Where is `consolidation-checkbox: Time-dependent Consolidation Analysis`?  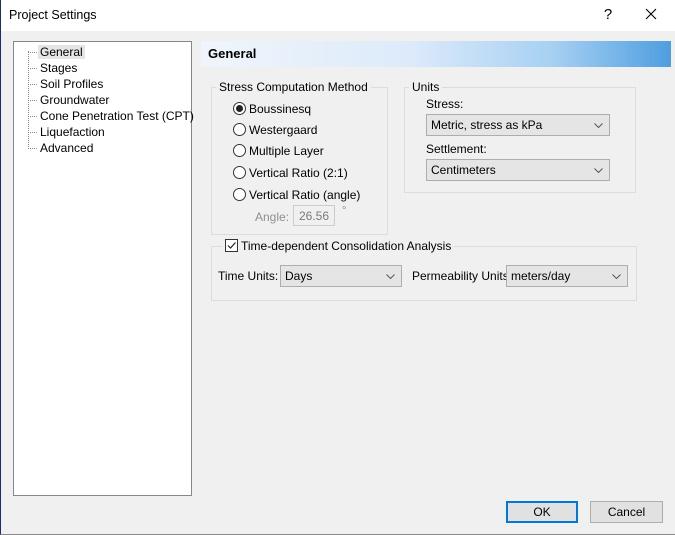
consolidation-checkbox: Time-dependent Consolidation Analysis is located at coordinates (338, 246).